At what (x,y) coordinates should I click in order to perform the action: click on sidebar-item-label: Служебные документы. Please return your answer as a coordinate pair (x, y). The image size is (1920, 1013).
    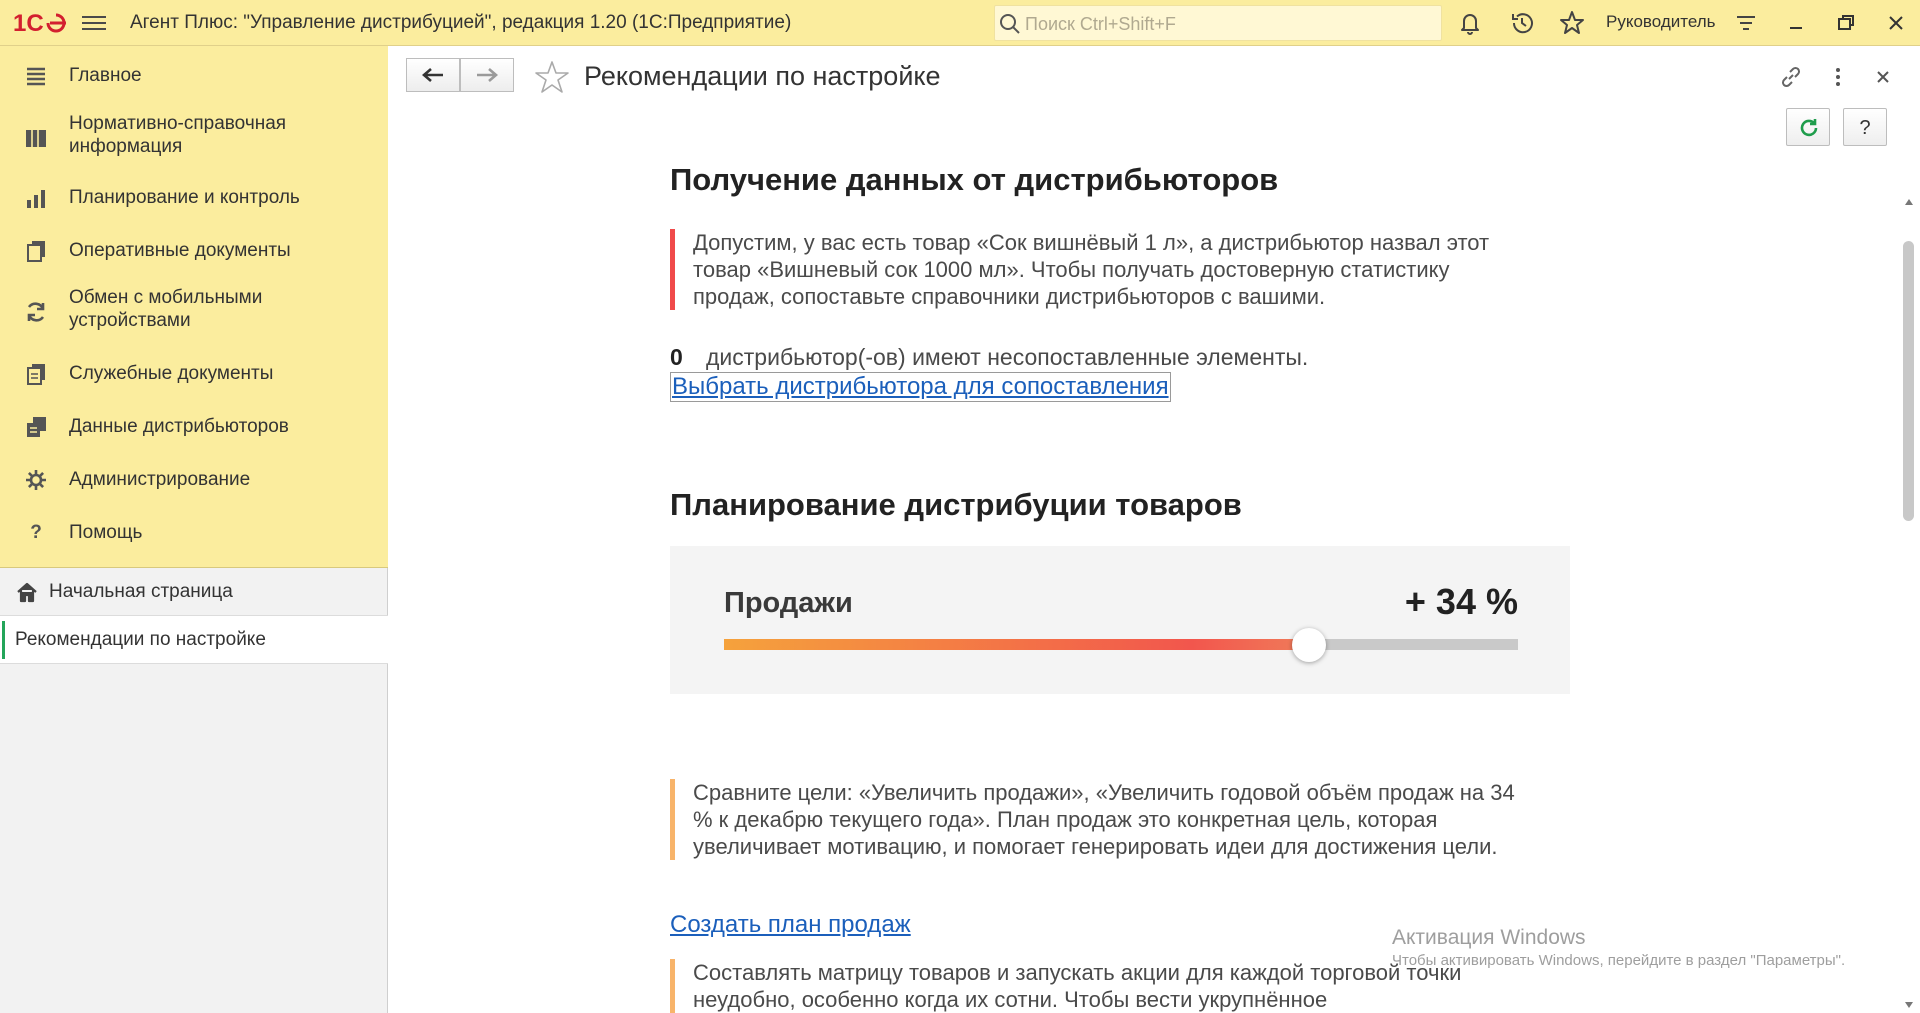
    Looking at the image, I should click on (171, 373).